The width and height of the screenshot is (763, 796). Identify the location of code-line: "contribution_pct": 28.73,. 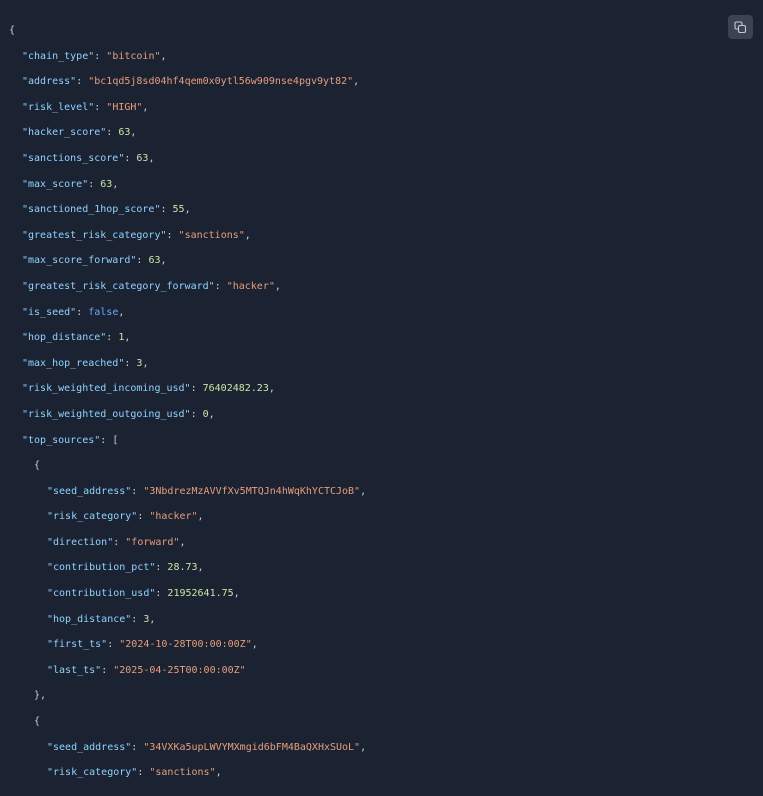
(125, 568).